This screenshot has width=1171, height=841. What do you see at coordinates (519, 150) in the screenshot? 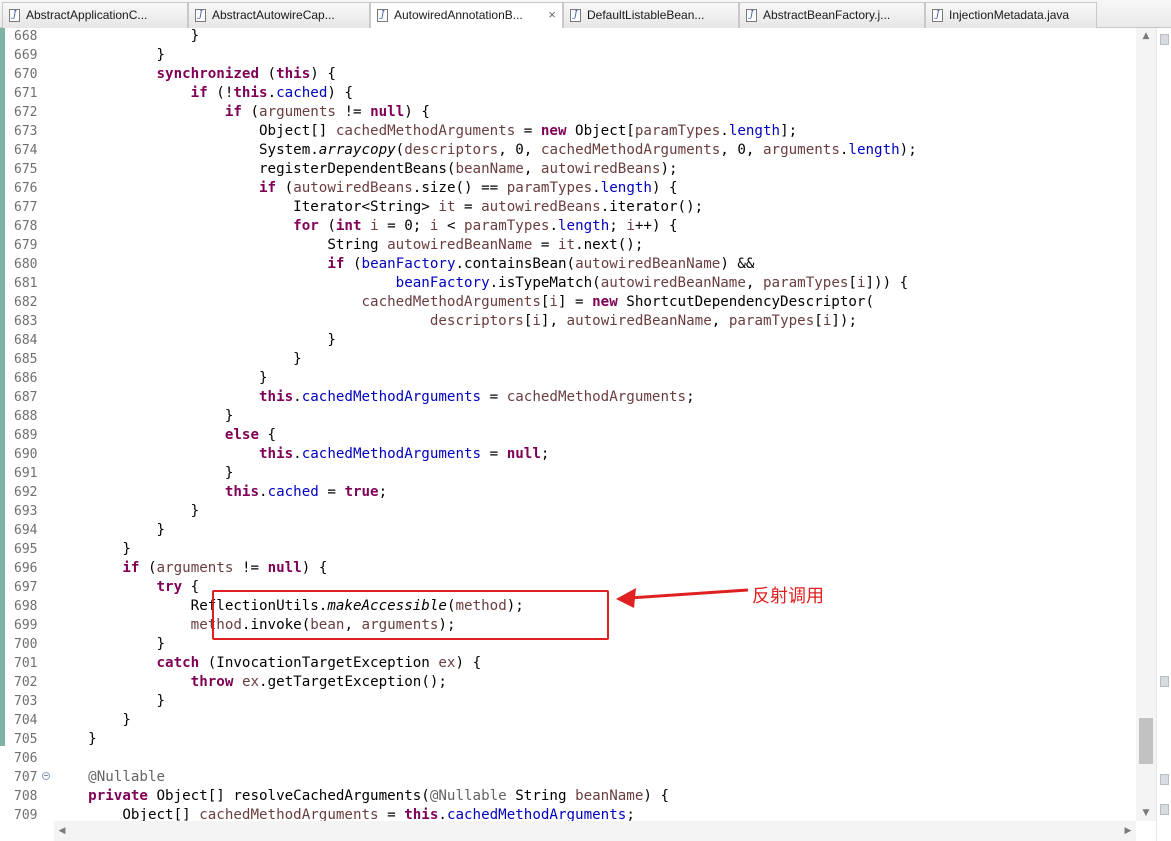
I see `code-token: , 0,` at bounding box center [519, 150].